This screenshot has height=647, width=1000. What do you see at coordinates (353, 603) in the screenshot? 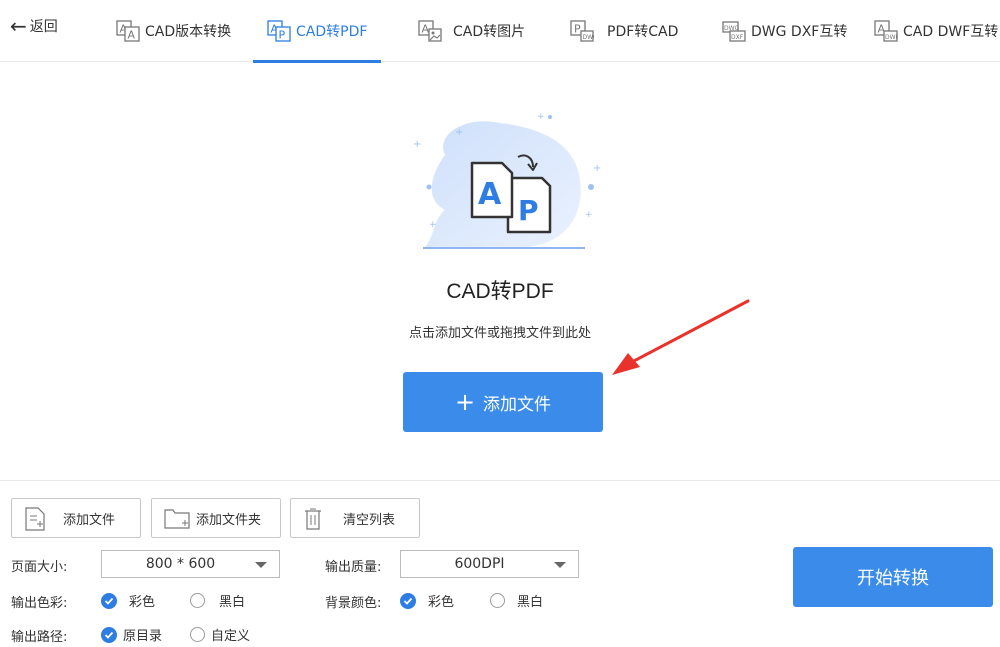
I see `background-color-label: 背景颜色:` at bounding box center [353, 603].